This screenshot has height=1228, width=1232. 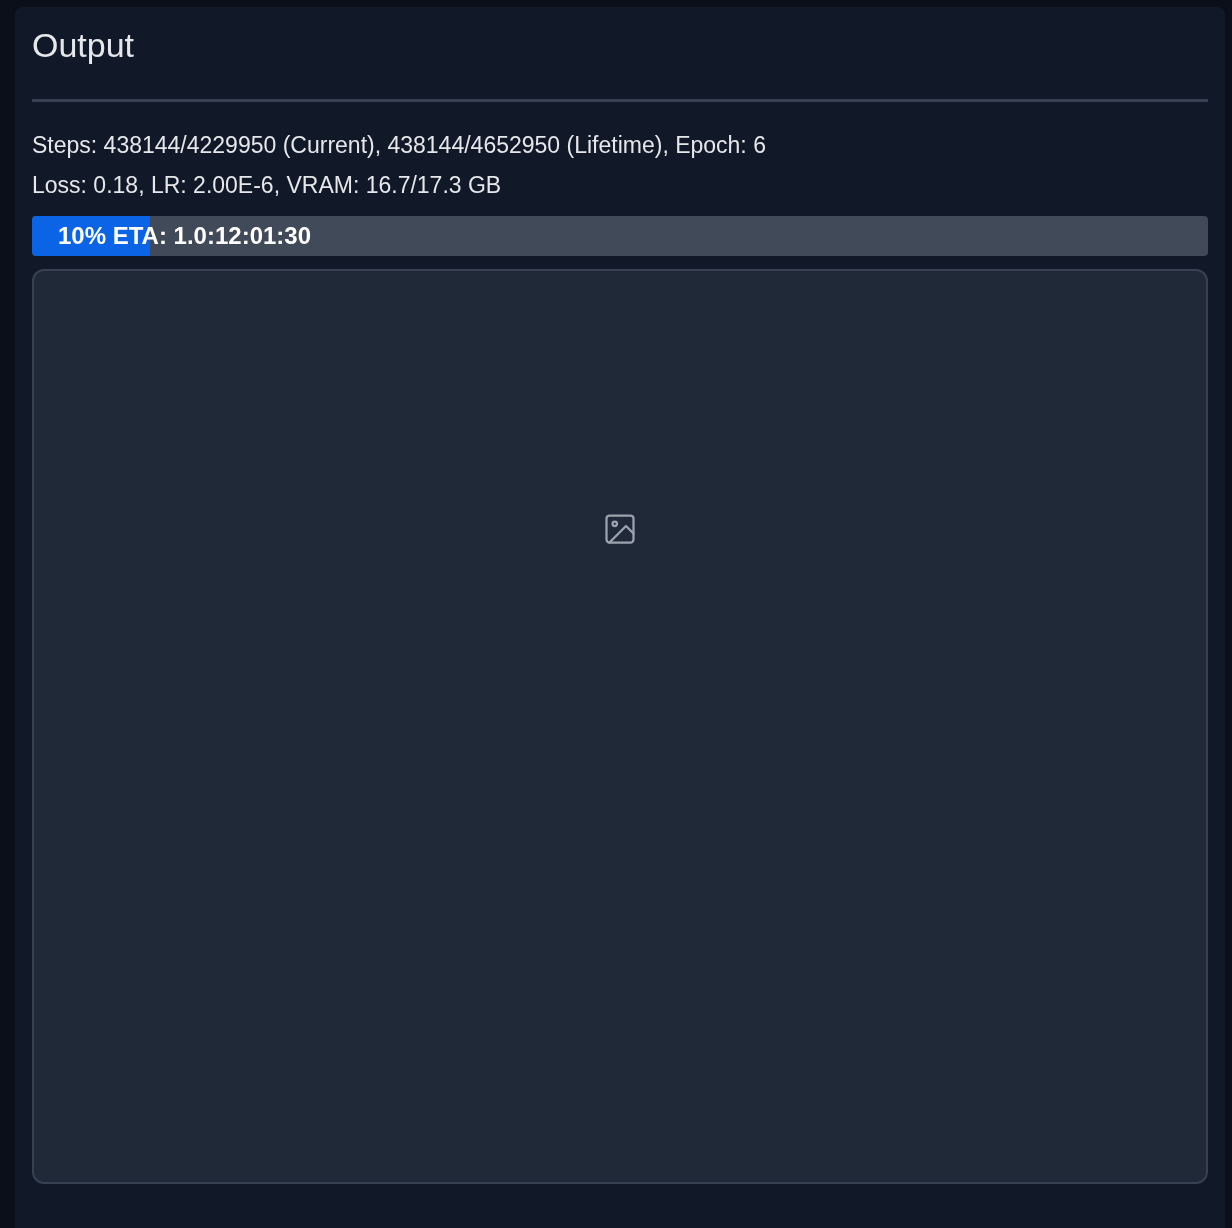 I want to click on panel-title: Output, so click(x=83, y=45).